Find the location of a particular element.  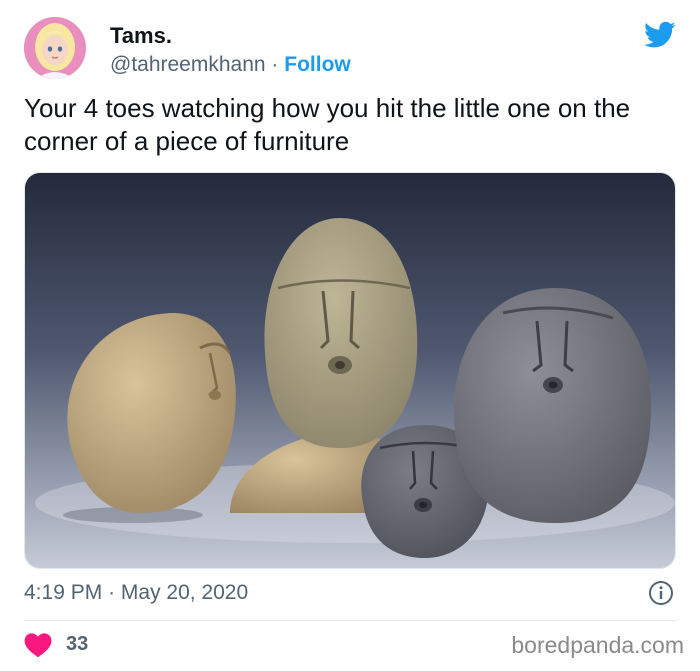

tweet-header: Tams. @tahreemkhann · Follow is located at coordinates (350, 48).